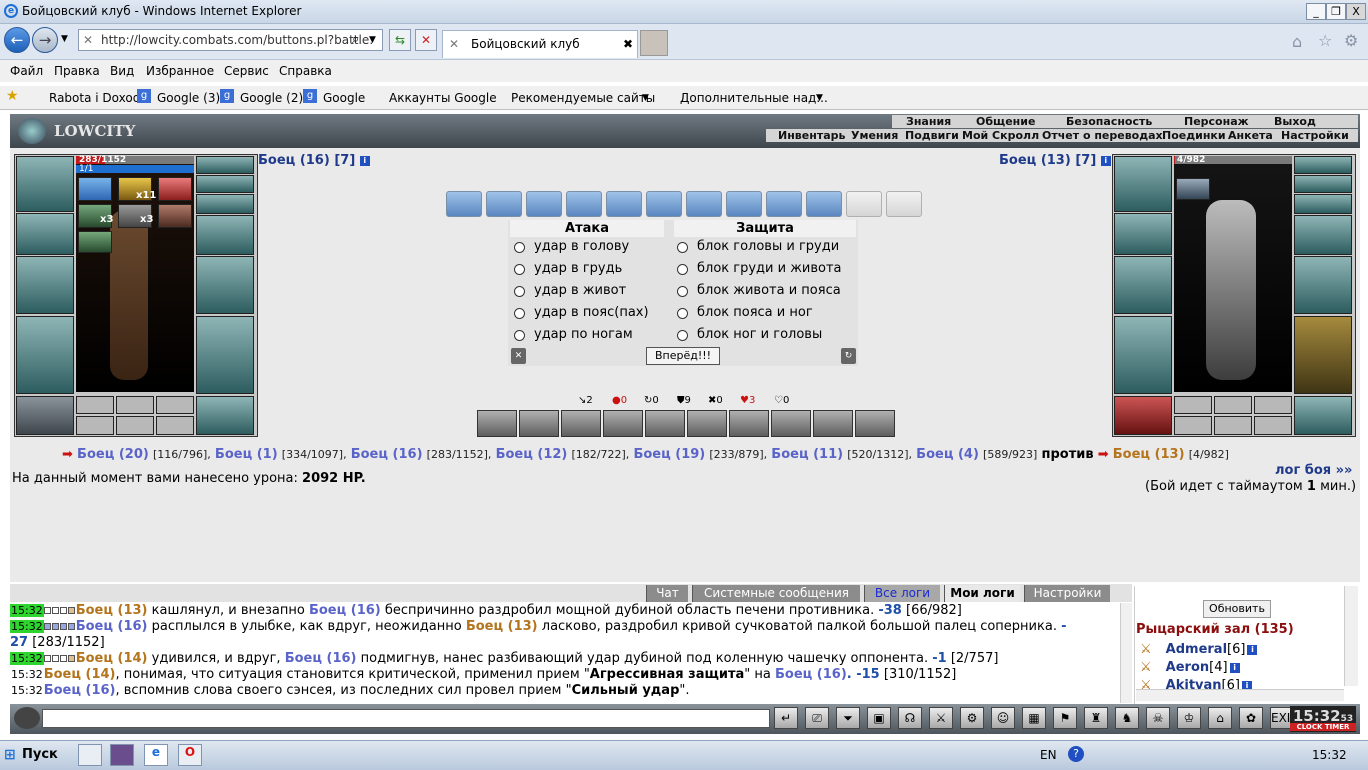 The height and width of the screenshot is (770, 1368). Describe the element at coordinates (848, 718) in the screenshot. I see `chat-tool-button: ⏷` at that location.